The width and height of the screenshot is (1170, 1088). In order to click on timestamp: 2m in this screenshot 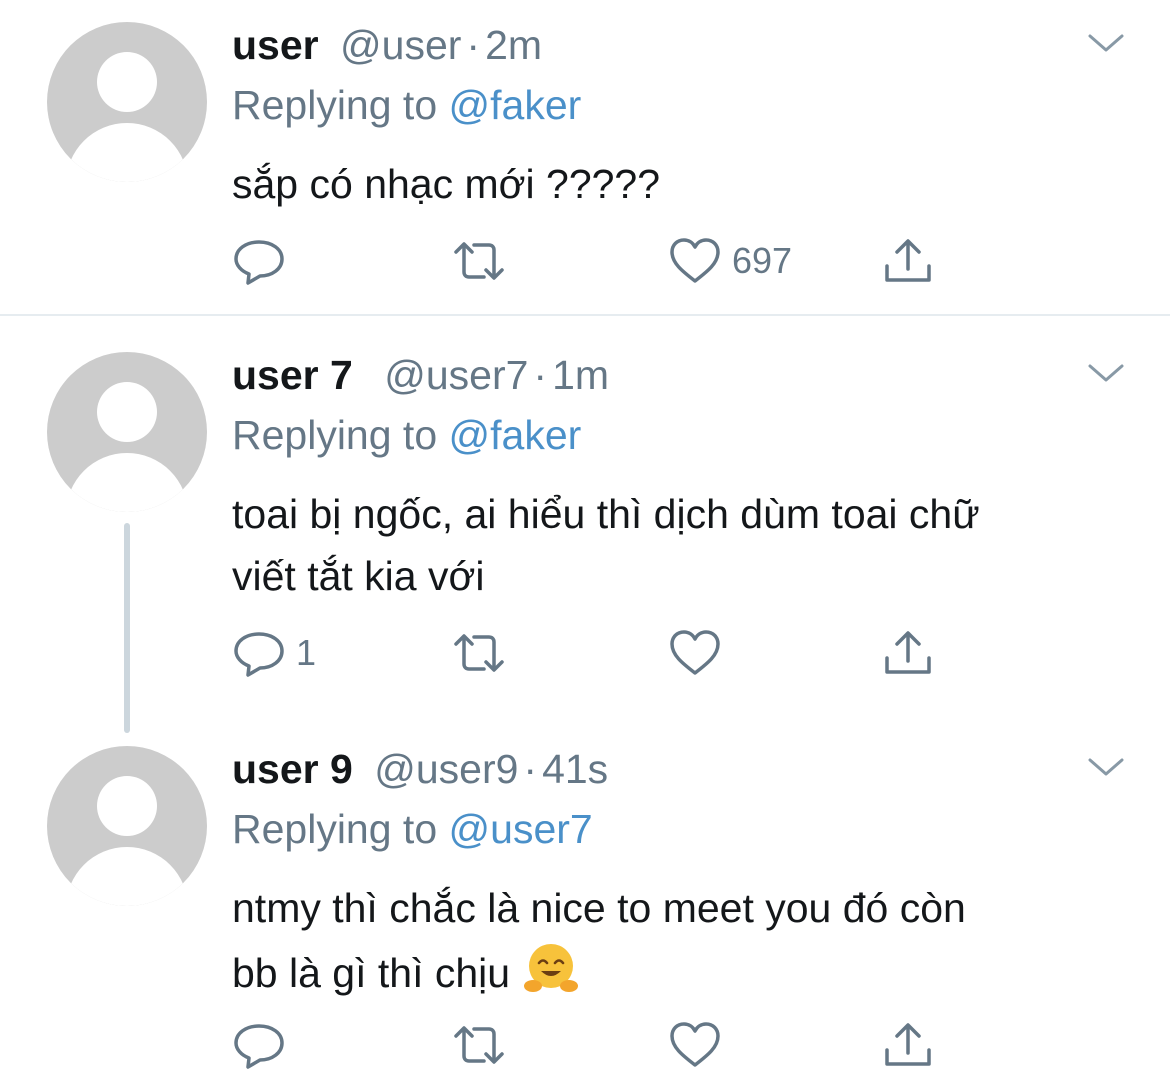, I will do `click(513, 45)`.